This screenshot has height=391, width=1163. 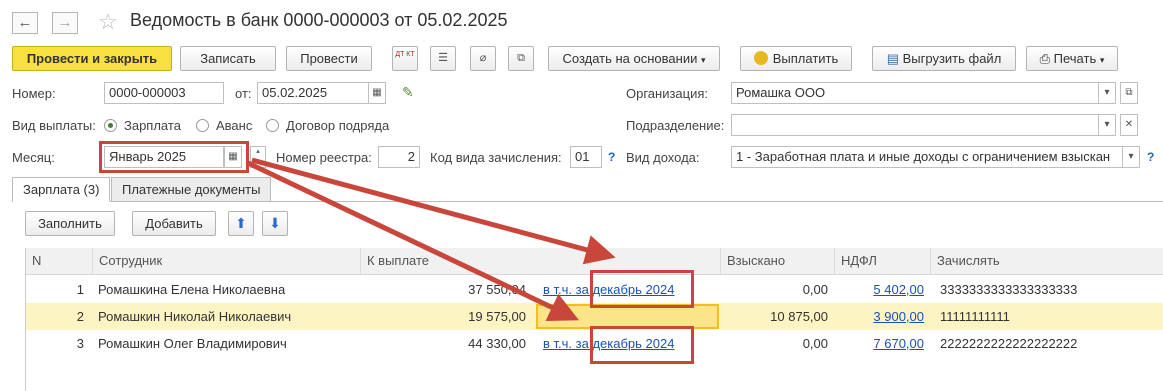 I want to click on annotation-arrow-upper, so click(x=433, y=211).